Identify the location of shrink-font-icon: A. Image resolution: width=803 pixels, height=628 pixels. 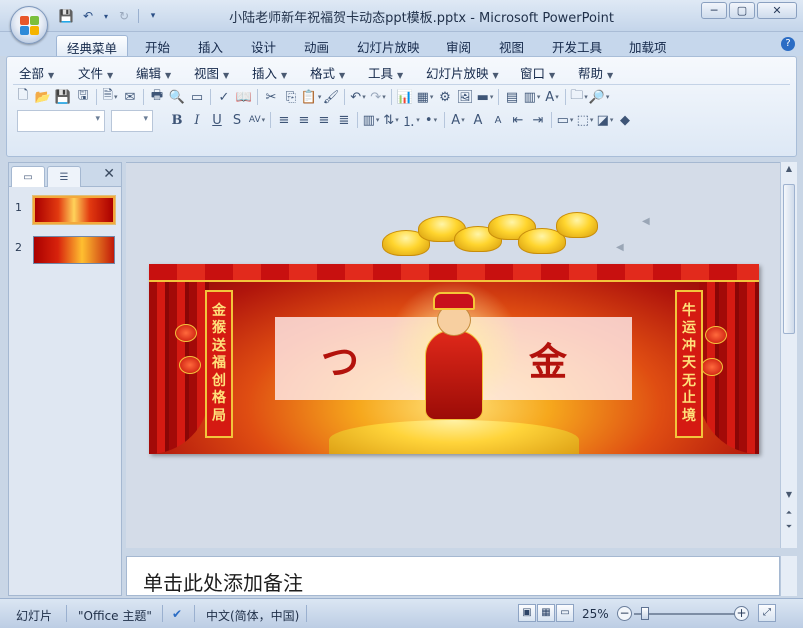
(498, 120).